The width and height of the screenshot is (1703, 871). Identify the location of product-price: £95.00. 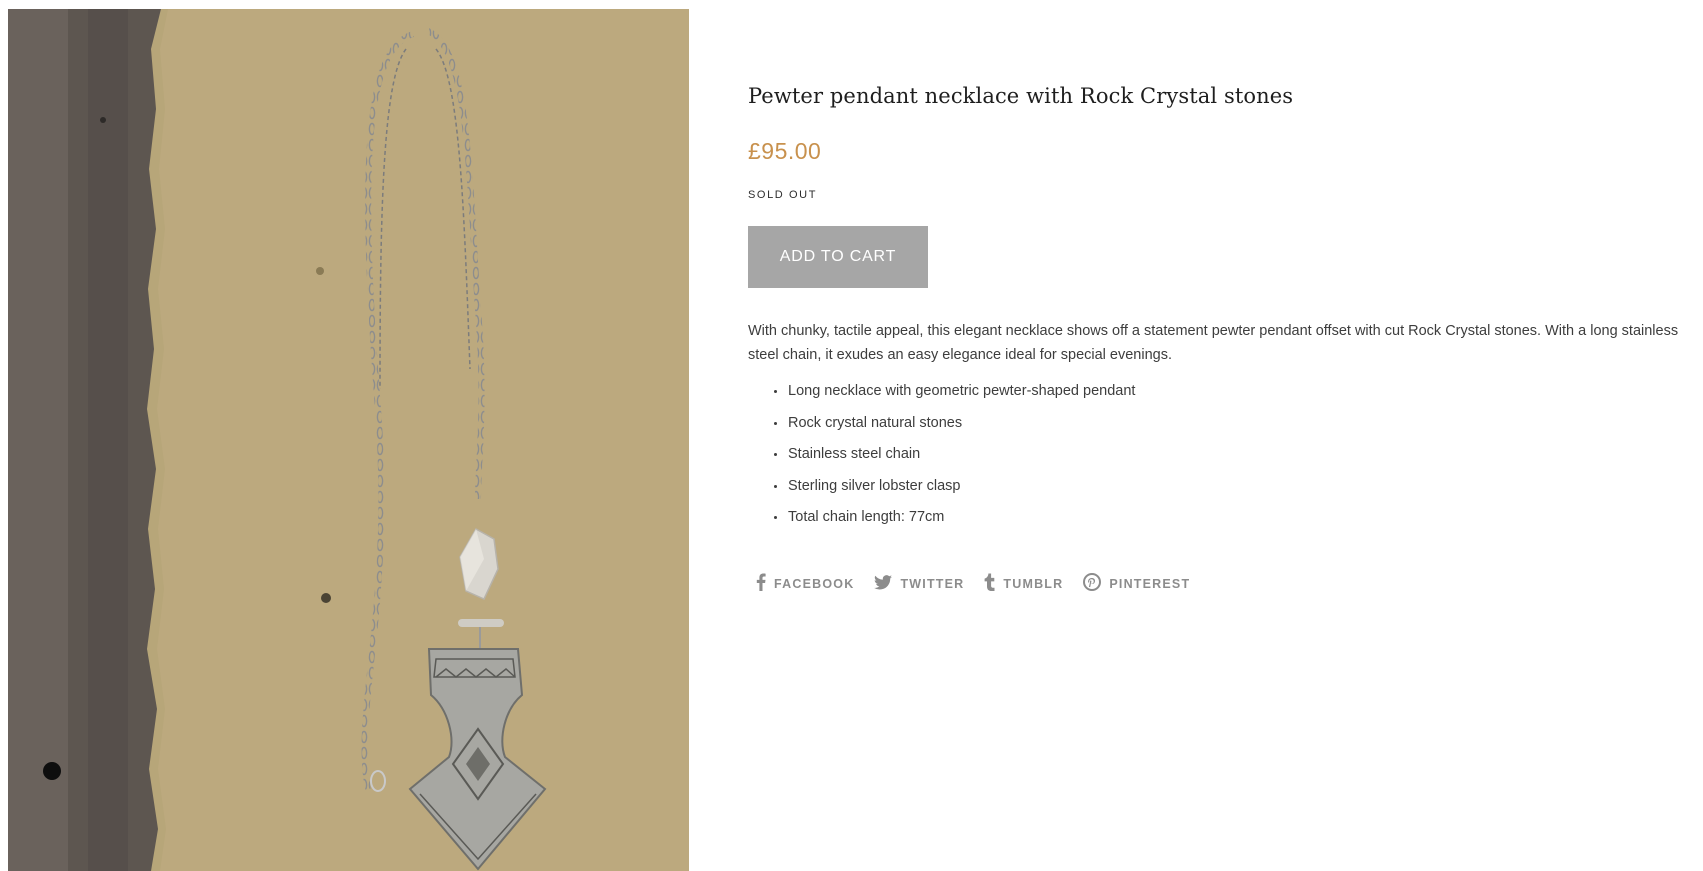
(785, 151).